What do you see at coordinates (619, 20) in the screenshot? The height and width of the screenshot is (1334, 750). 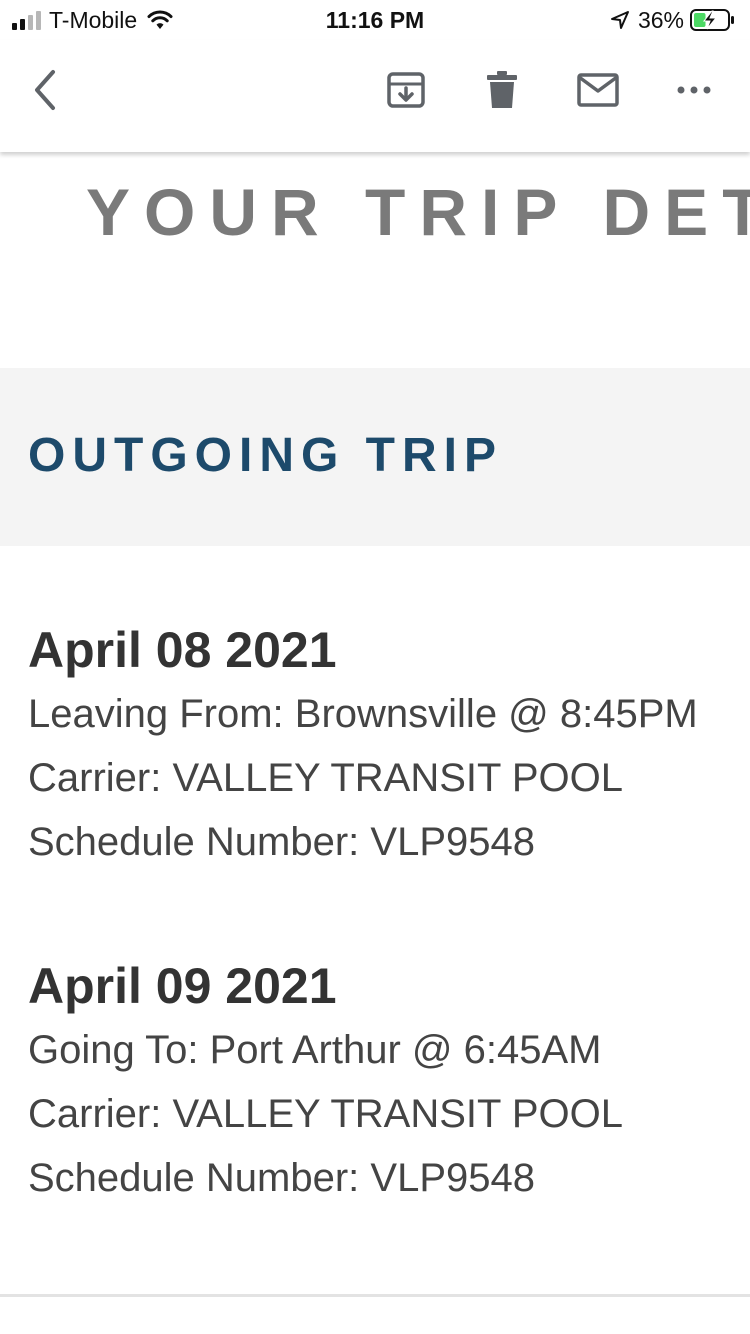 I see `location-arrow-icon` at bounding box center [619, 20].